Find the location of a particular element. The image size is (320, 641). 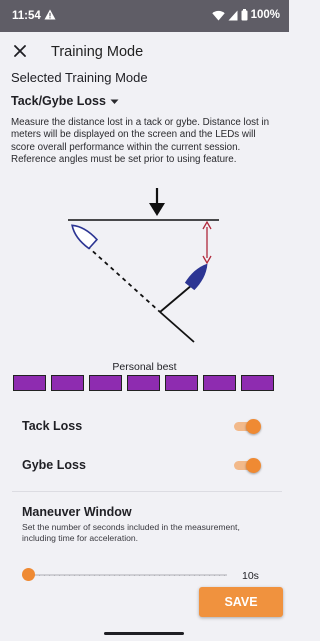

boat-track is located at coordinates (176, 298).